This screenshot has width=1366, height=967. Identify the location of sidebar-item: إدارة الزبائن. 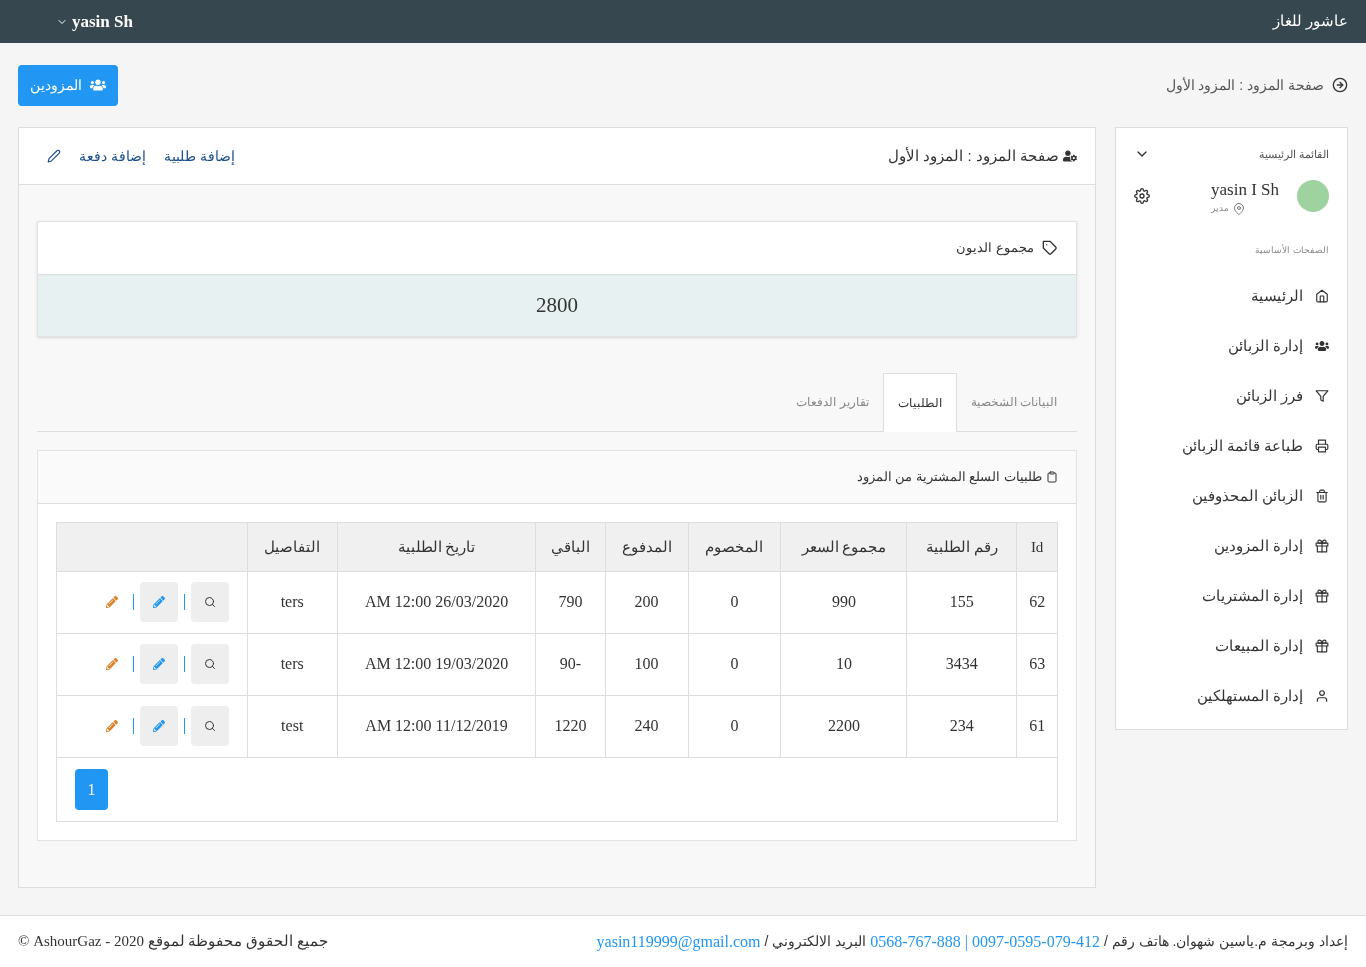
(1231, 346).